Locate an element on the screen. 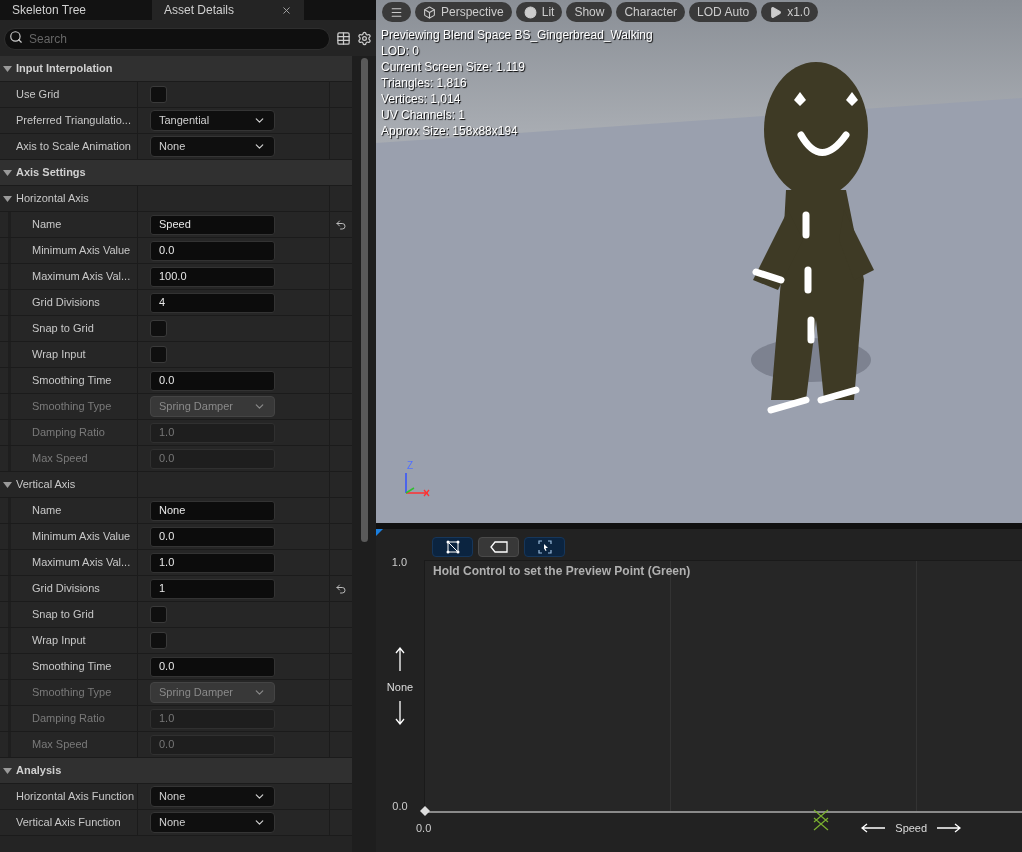 Image resolution: width=1022 pixels, height=852 pixels. cube-icon is located at coordinates (429, 12).